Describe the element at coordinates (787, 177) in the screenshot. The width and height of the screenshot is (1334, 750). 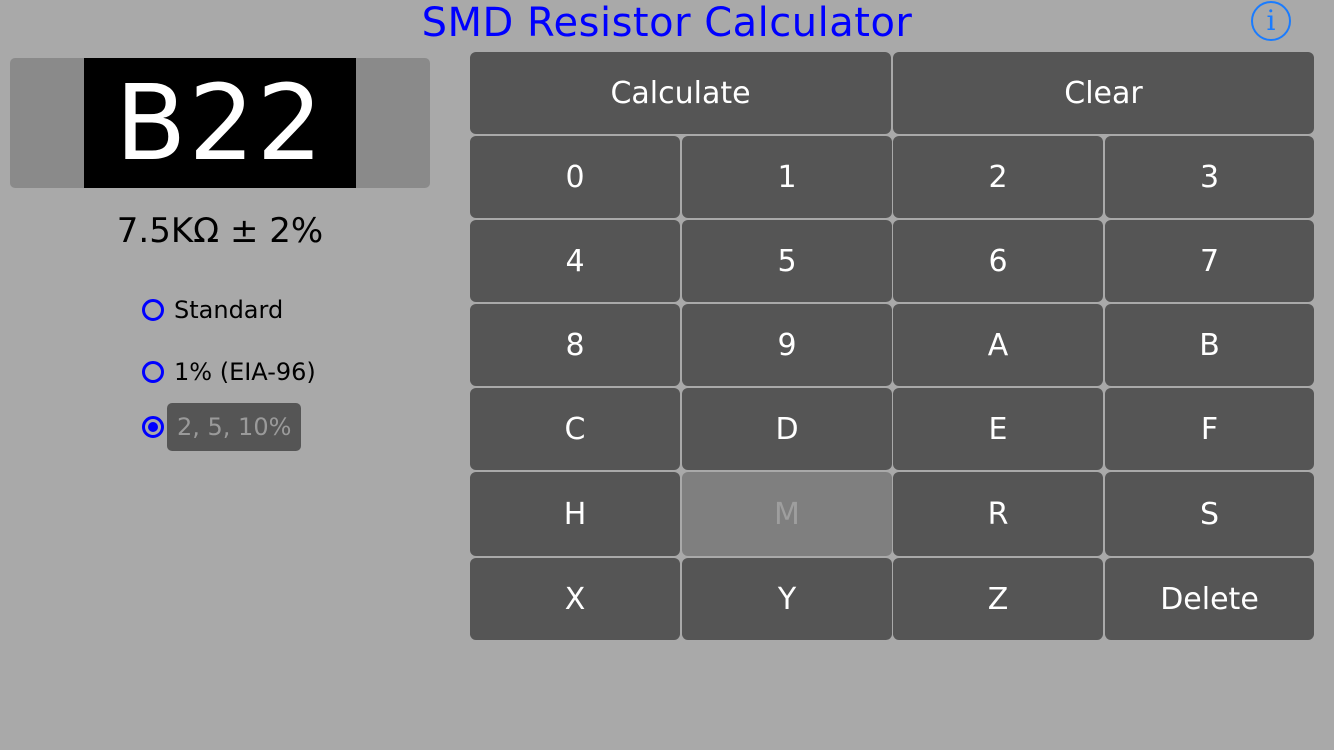
I see `key-1: 1` at that location.